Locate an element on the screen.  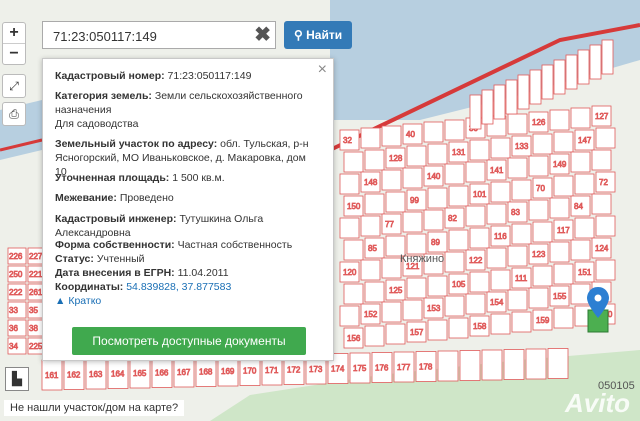
zoom-control: + − is located at coordinates (14, 43).